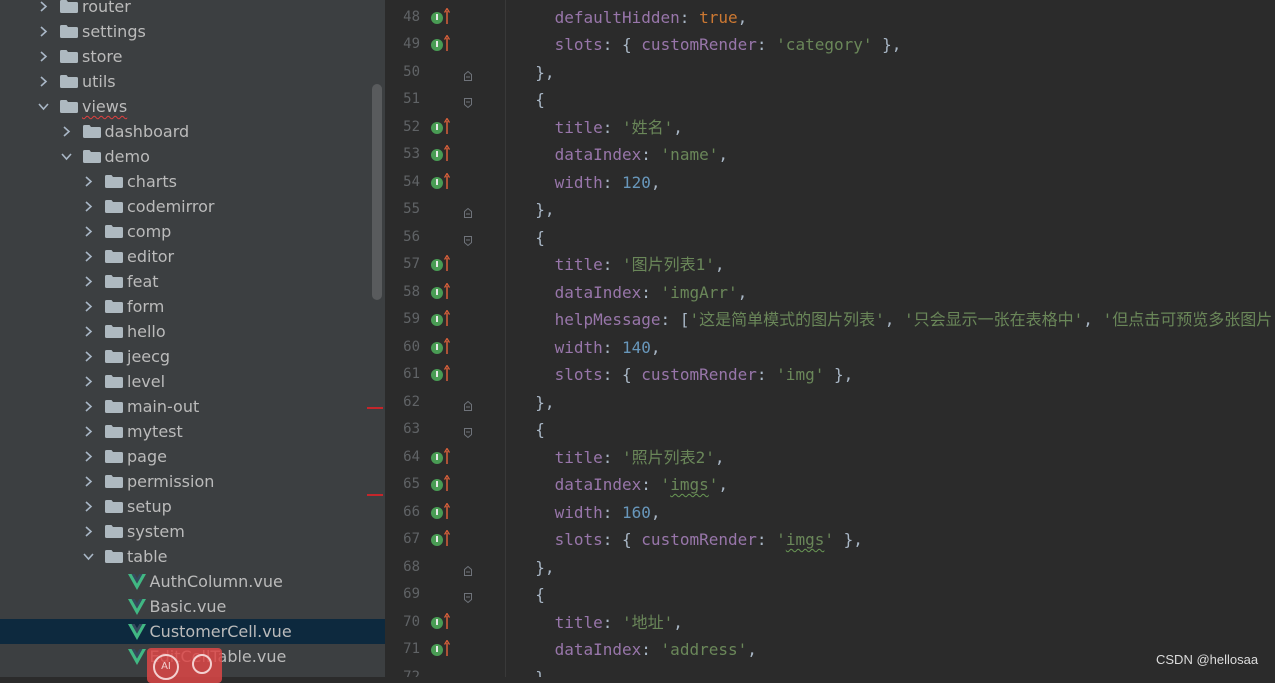 This screenshot has width=1275, height=683. I want to click on code-line: 63 {, so click(830, 430).